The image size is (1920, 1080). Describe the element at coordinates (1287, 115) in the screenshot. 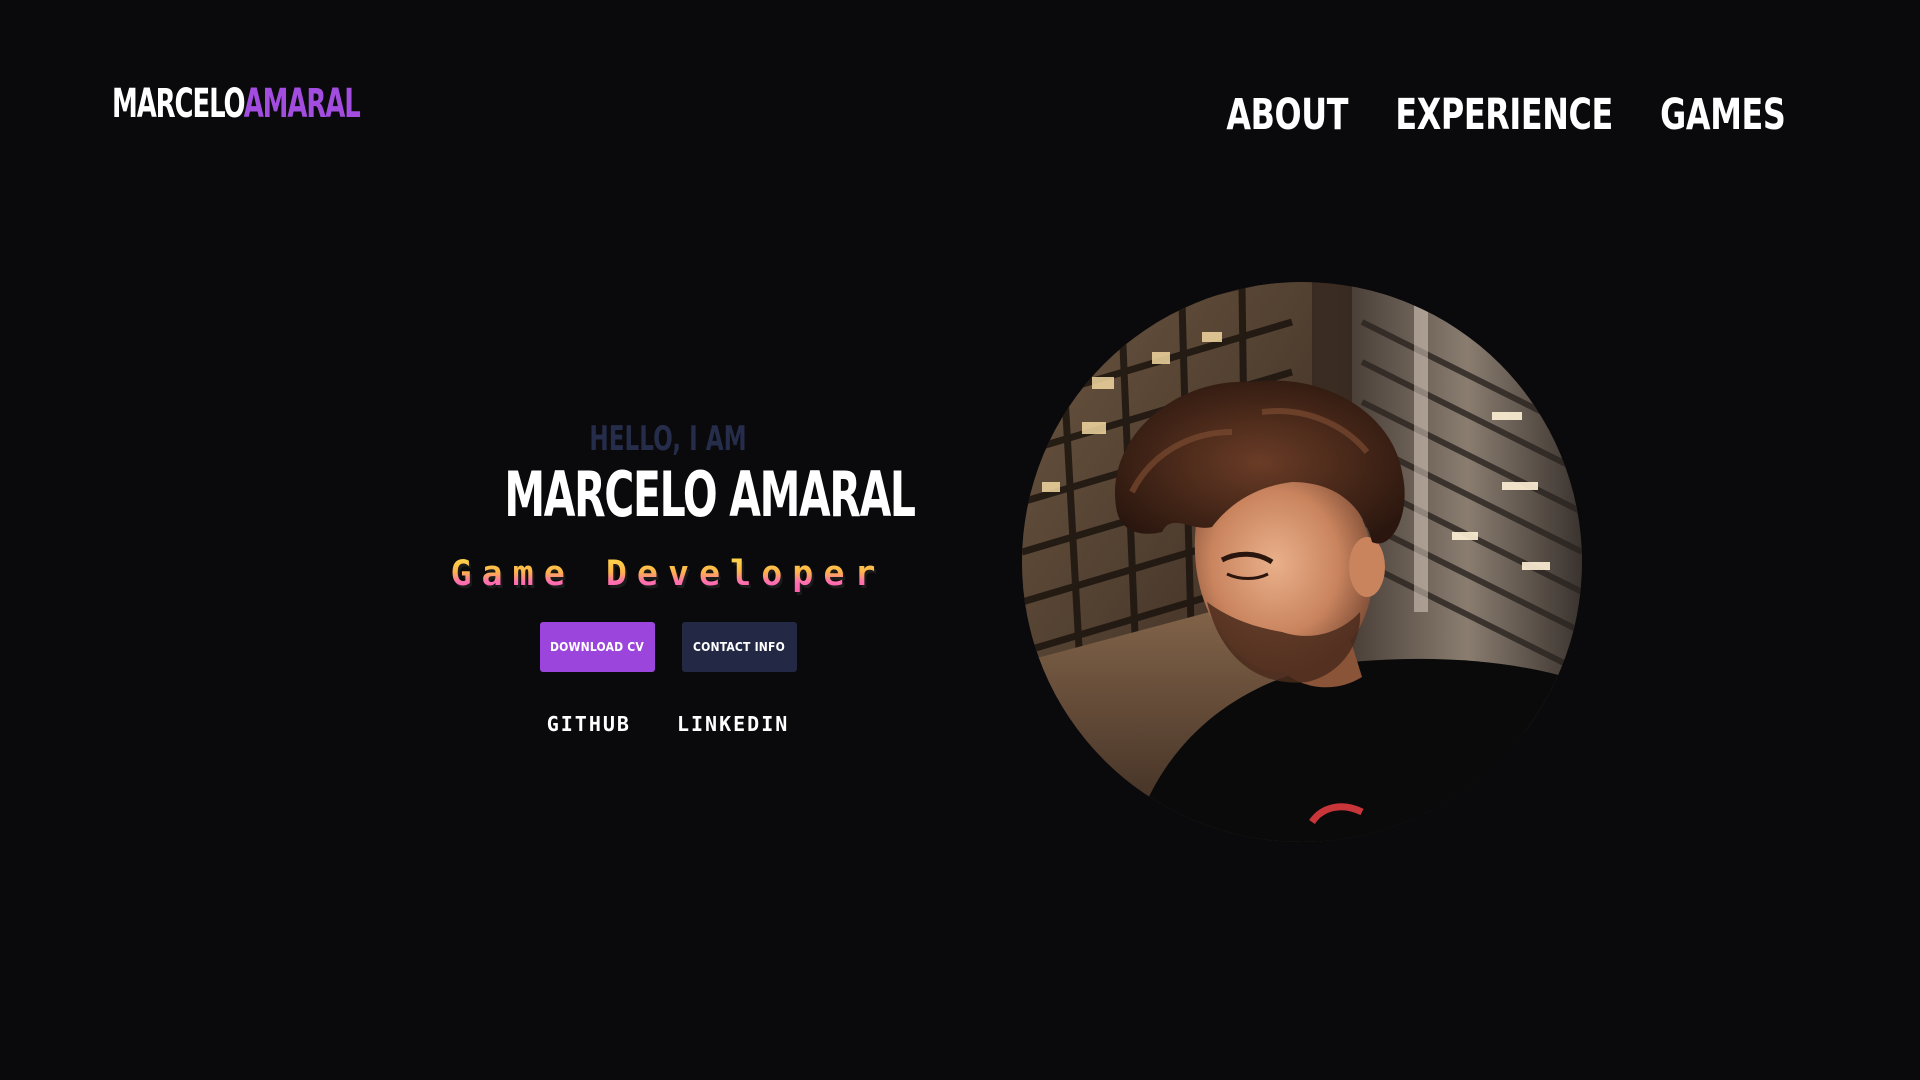

I see `nav-link-about: ABOUT` at that location.